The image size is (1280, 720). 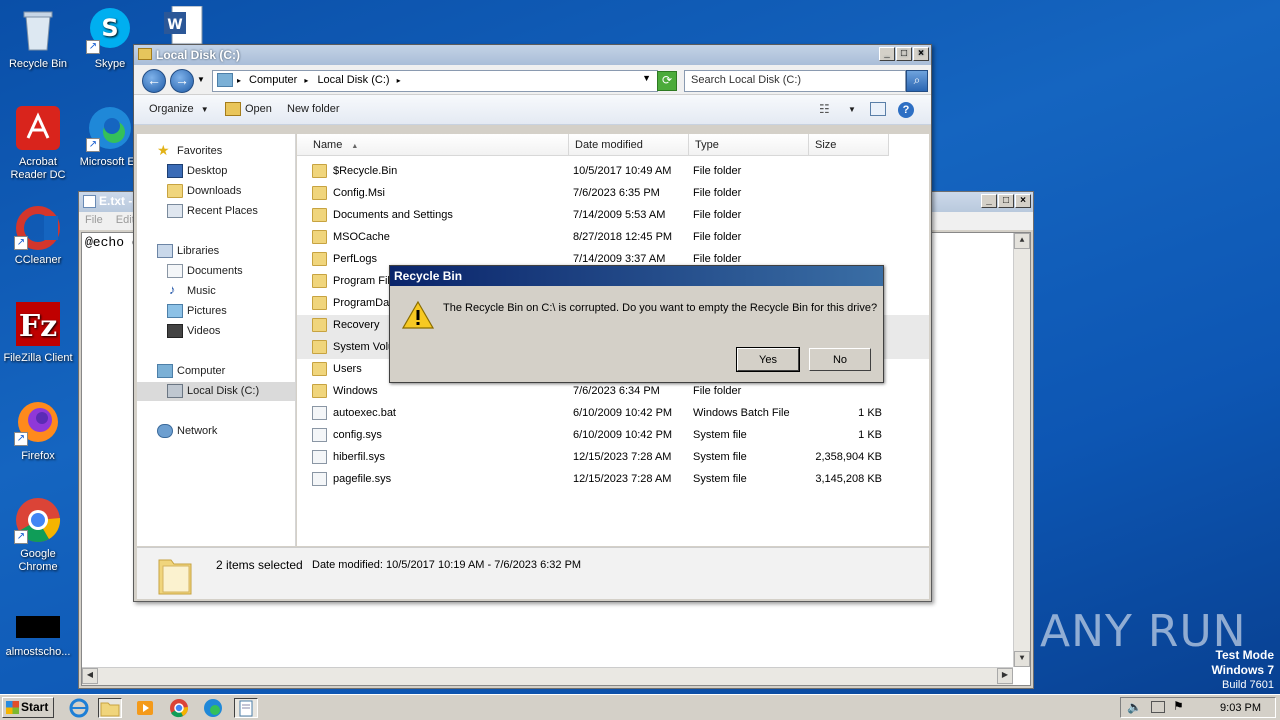 I want to click on table-row: Windows 7/6/2023 6:34 PM File folder, so click(x=613, y=392).